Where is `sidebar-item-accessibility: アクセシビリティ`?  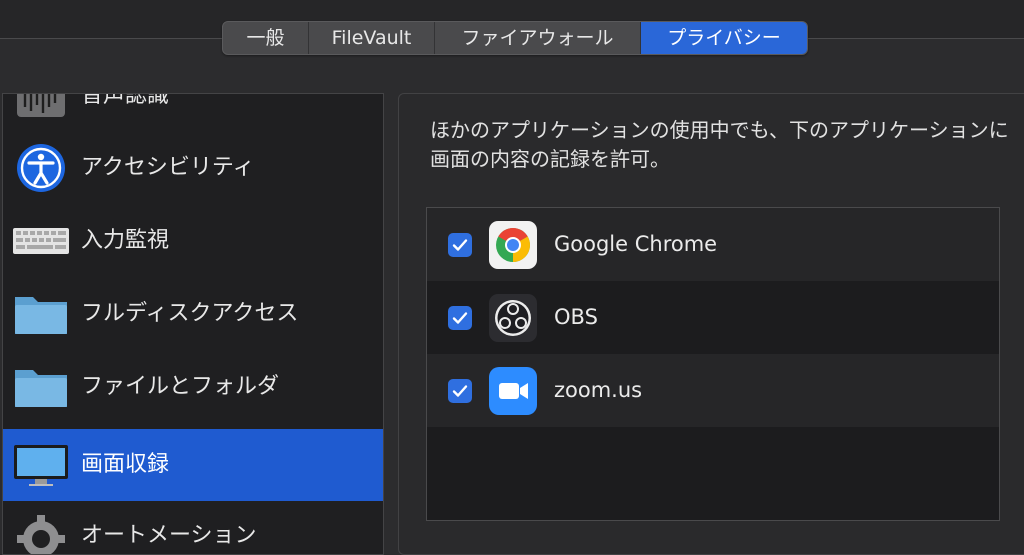
sidebar-item-accessibility: アクセシビリティ is located at coordinates (193, 168).